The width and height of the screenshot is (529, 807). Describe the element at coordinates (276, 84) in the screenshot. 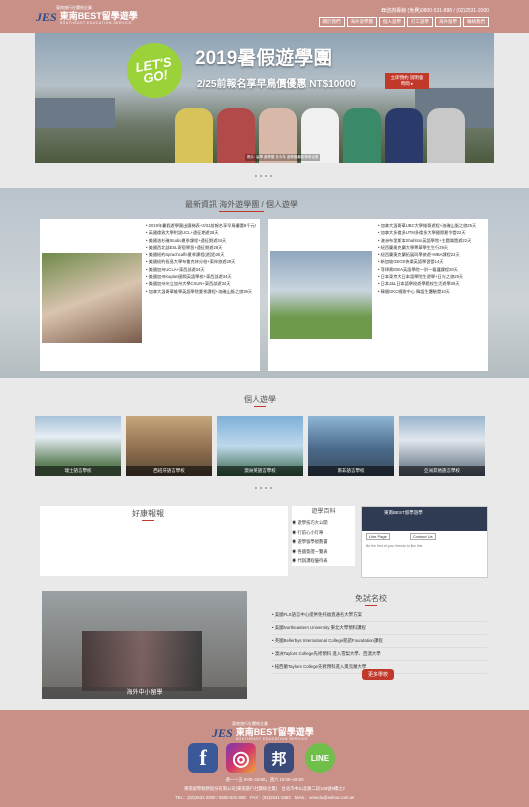

I see `hero-subtitle: 2/25前報名享早鳥價優惠 NT$10000` at that location.